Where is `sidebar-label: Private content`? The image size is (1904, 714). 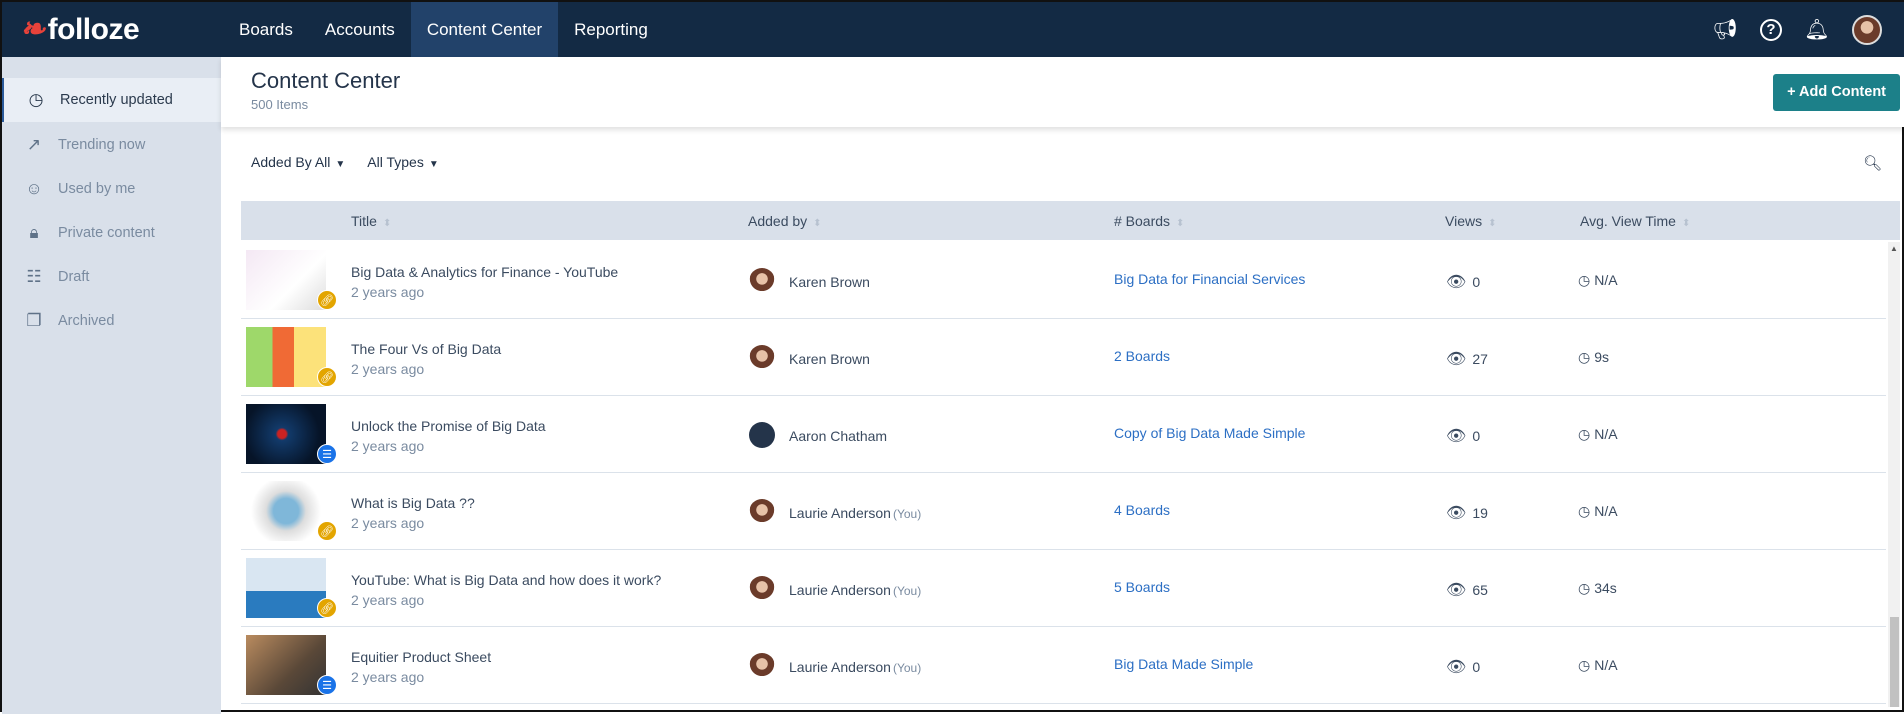 sidebar-label: Private content is located at coordinates (106, 233).